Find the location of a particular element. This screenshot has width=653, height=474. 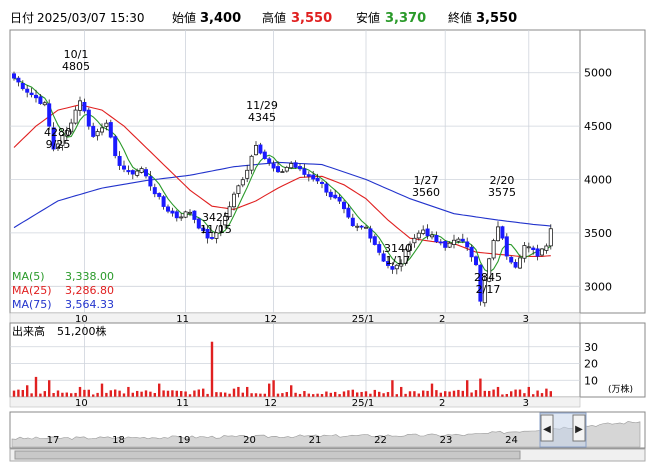

navigator-year-label: 19 is located at coordinates (184, 440).